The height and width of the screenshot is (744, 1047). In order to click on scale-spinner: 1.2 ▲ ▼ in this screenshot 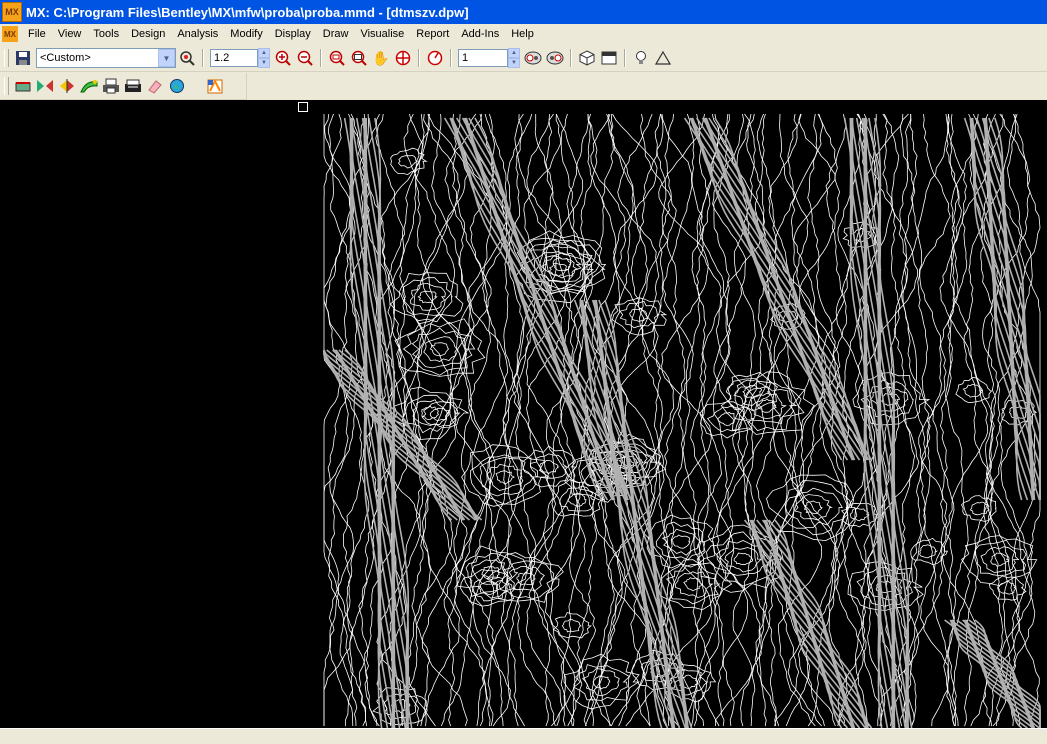, I will do `click(240, 58)`.